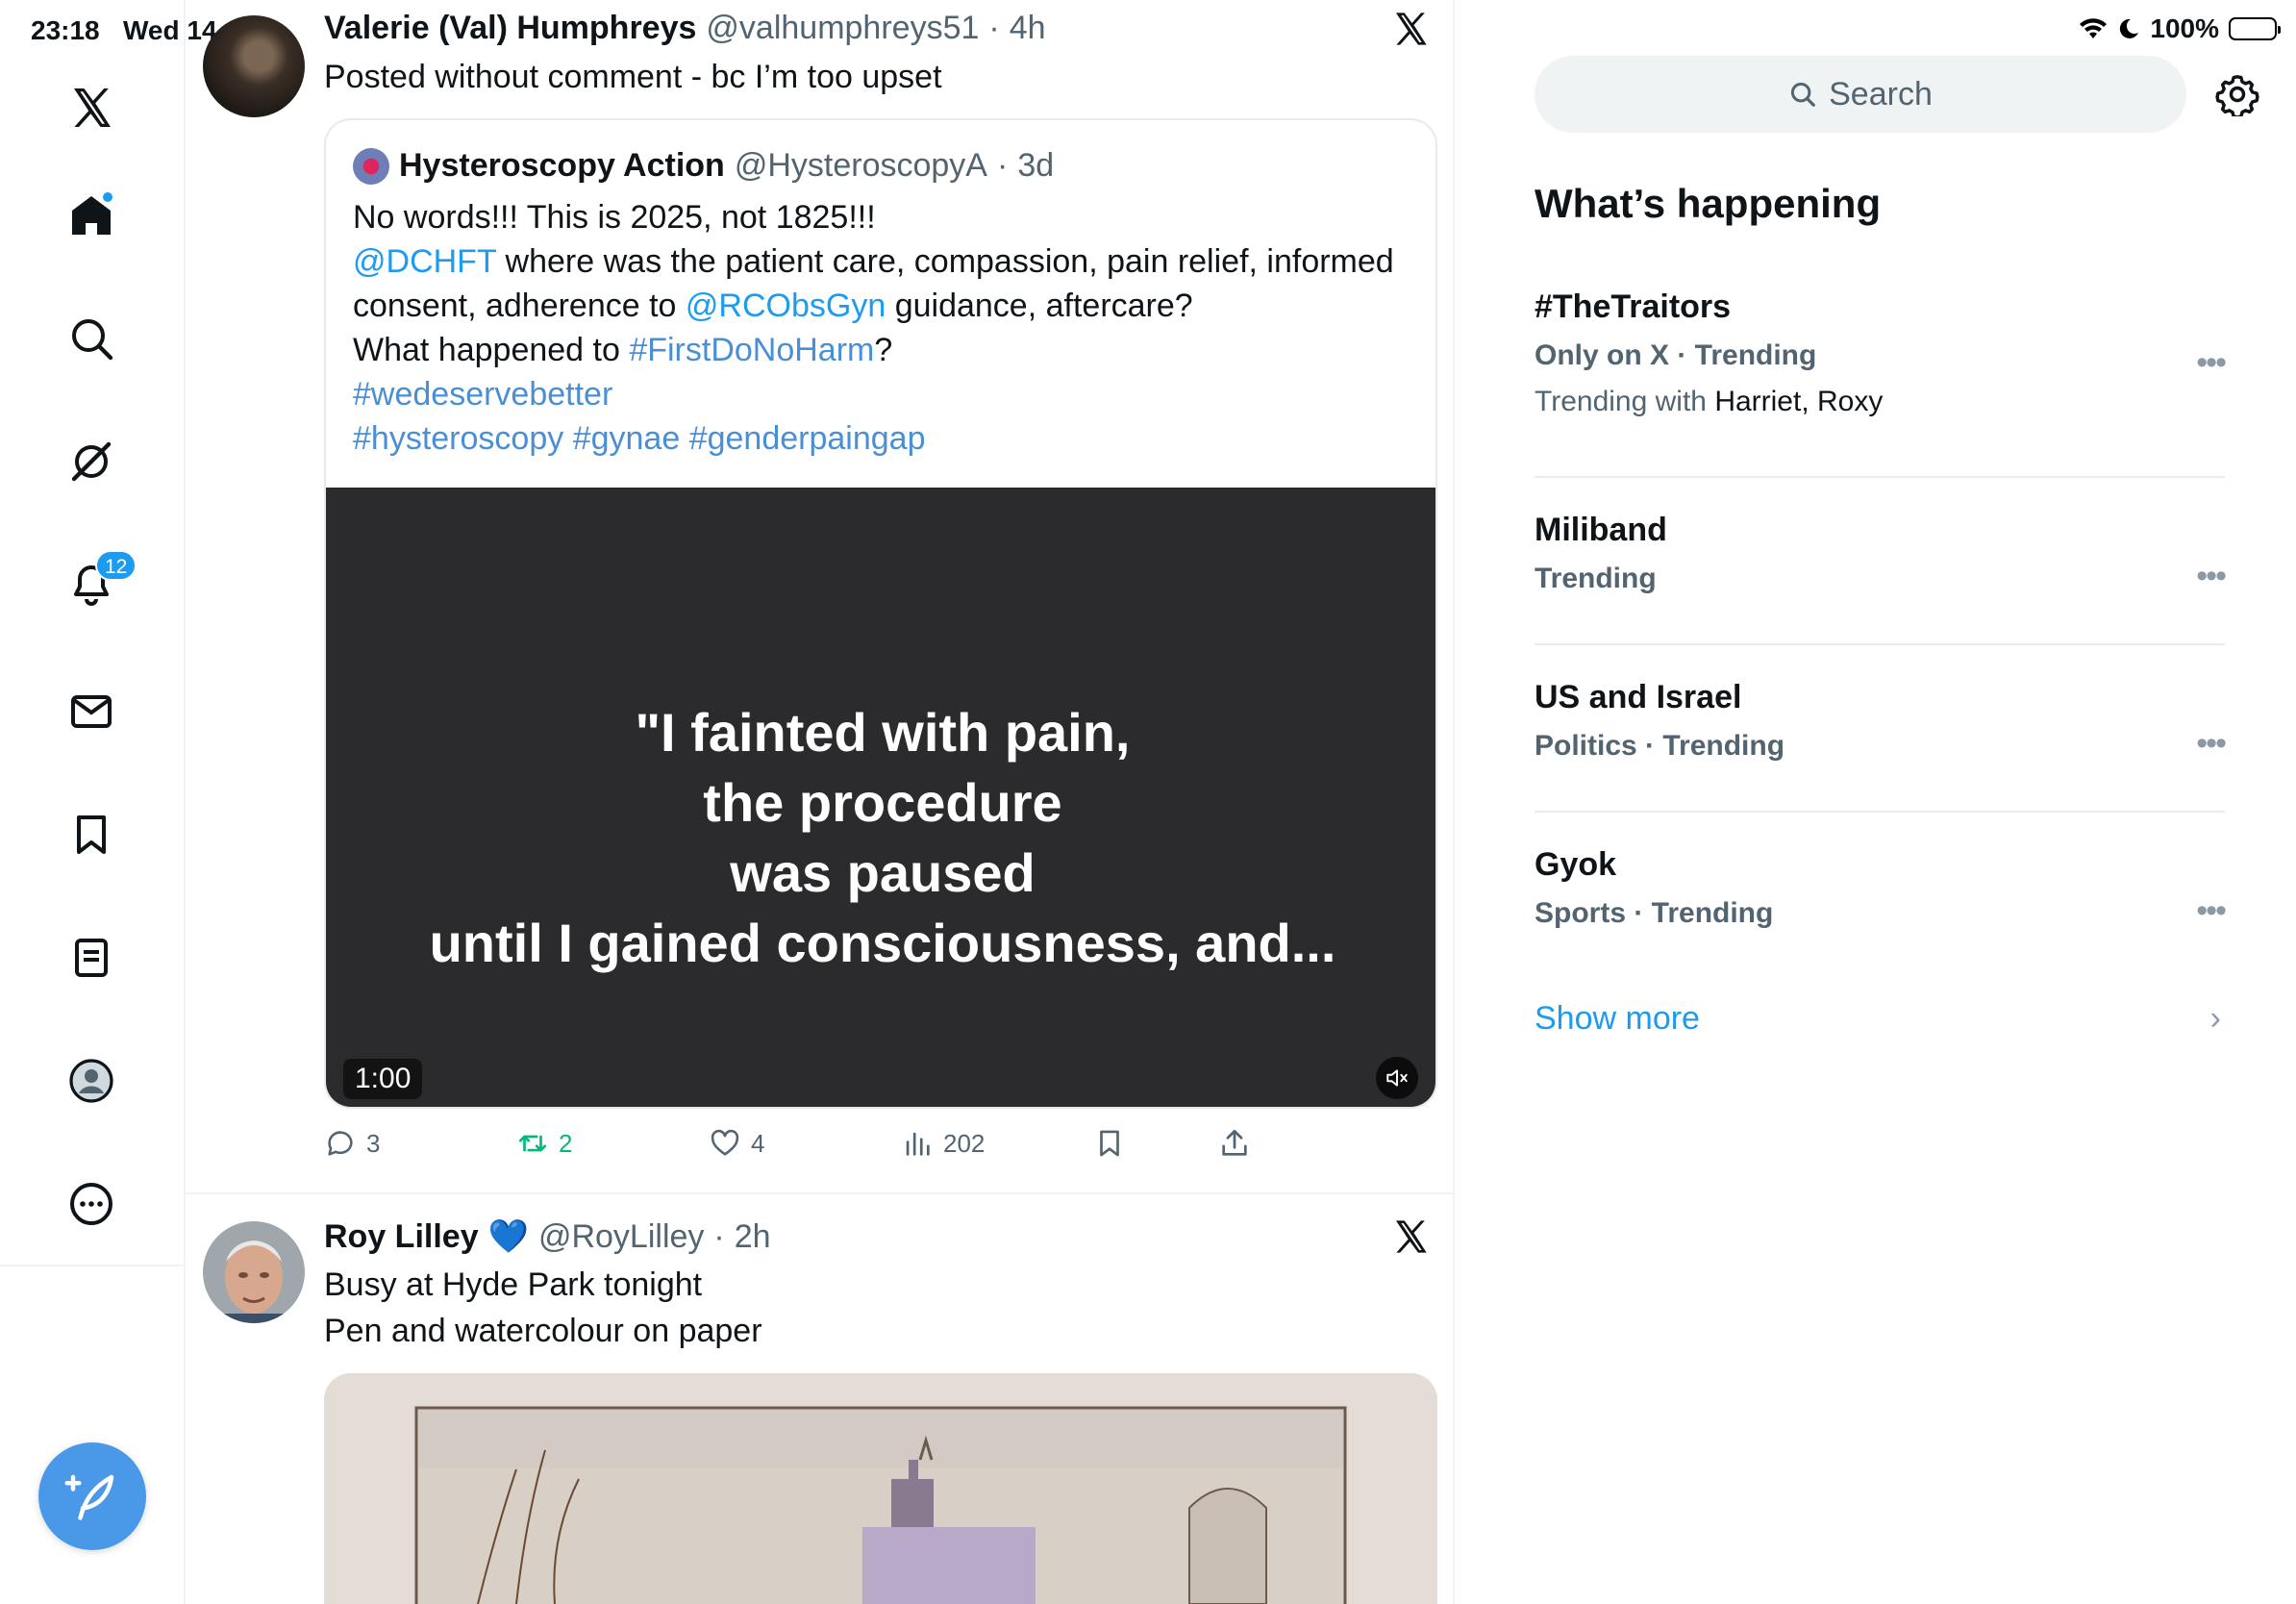 The height and width of the screenshot is (1604, 2296). I want to click on verified-heart-emoji: 💙, so click(508, 1236).